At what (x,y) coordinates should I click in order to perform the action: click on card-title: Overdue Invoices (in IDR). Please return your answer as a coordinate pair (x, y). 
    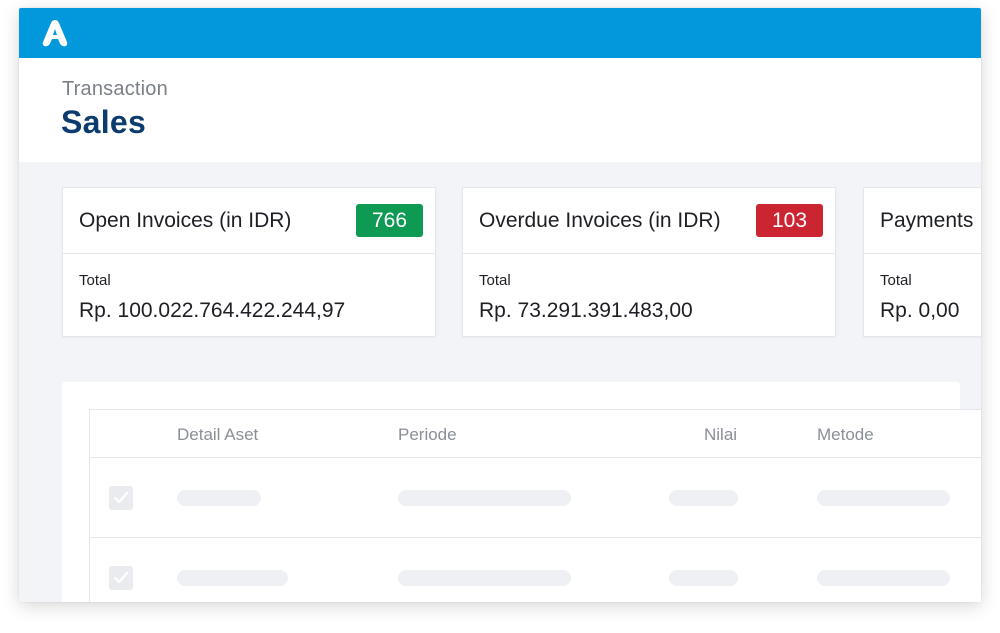
    Looking at the image, I should click on (600, 220).